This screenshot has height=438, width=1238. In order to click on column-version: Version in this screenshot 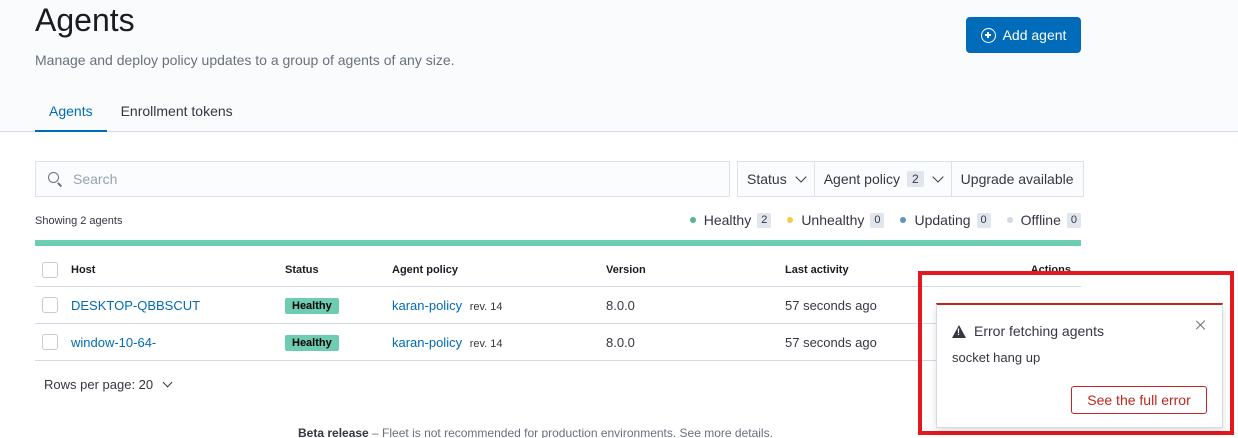, I will do `click(626, 269)`.